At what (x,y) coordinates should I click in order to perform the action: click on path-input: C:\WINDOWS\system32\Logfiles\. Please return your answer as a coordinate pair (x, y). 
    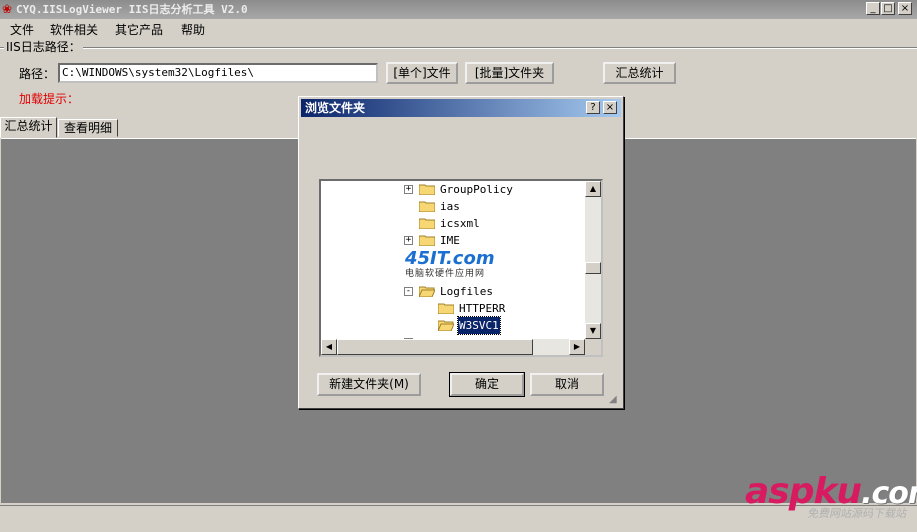
    Looking at the image, I should click on (218, 73).